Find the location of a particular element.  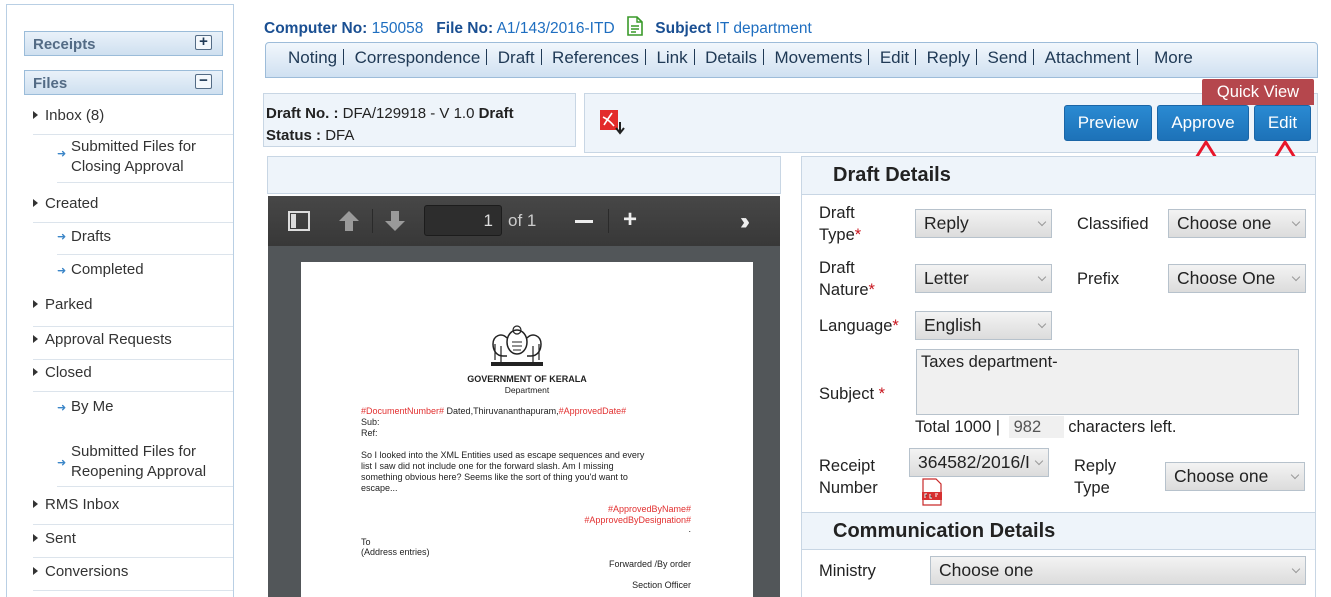

subject-label: Subject is located at coordinates (683, 28).